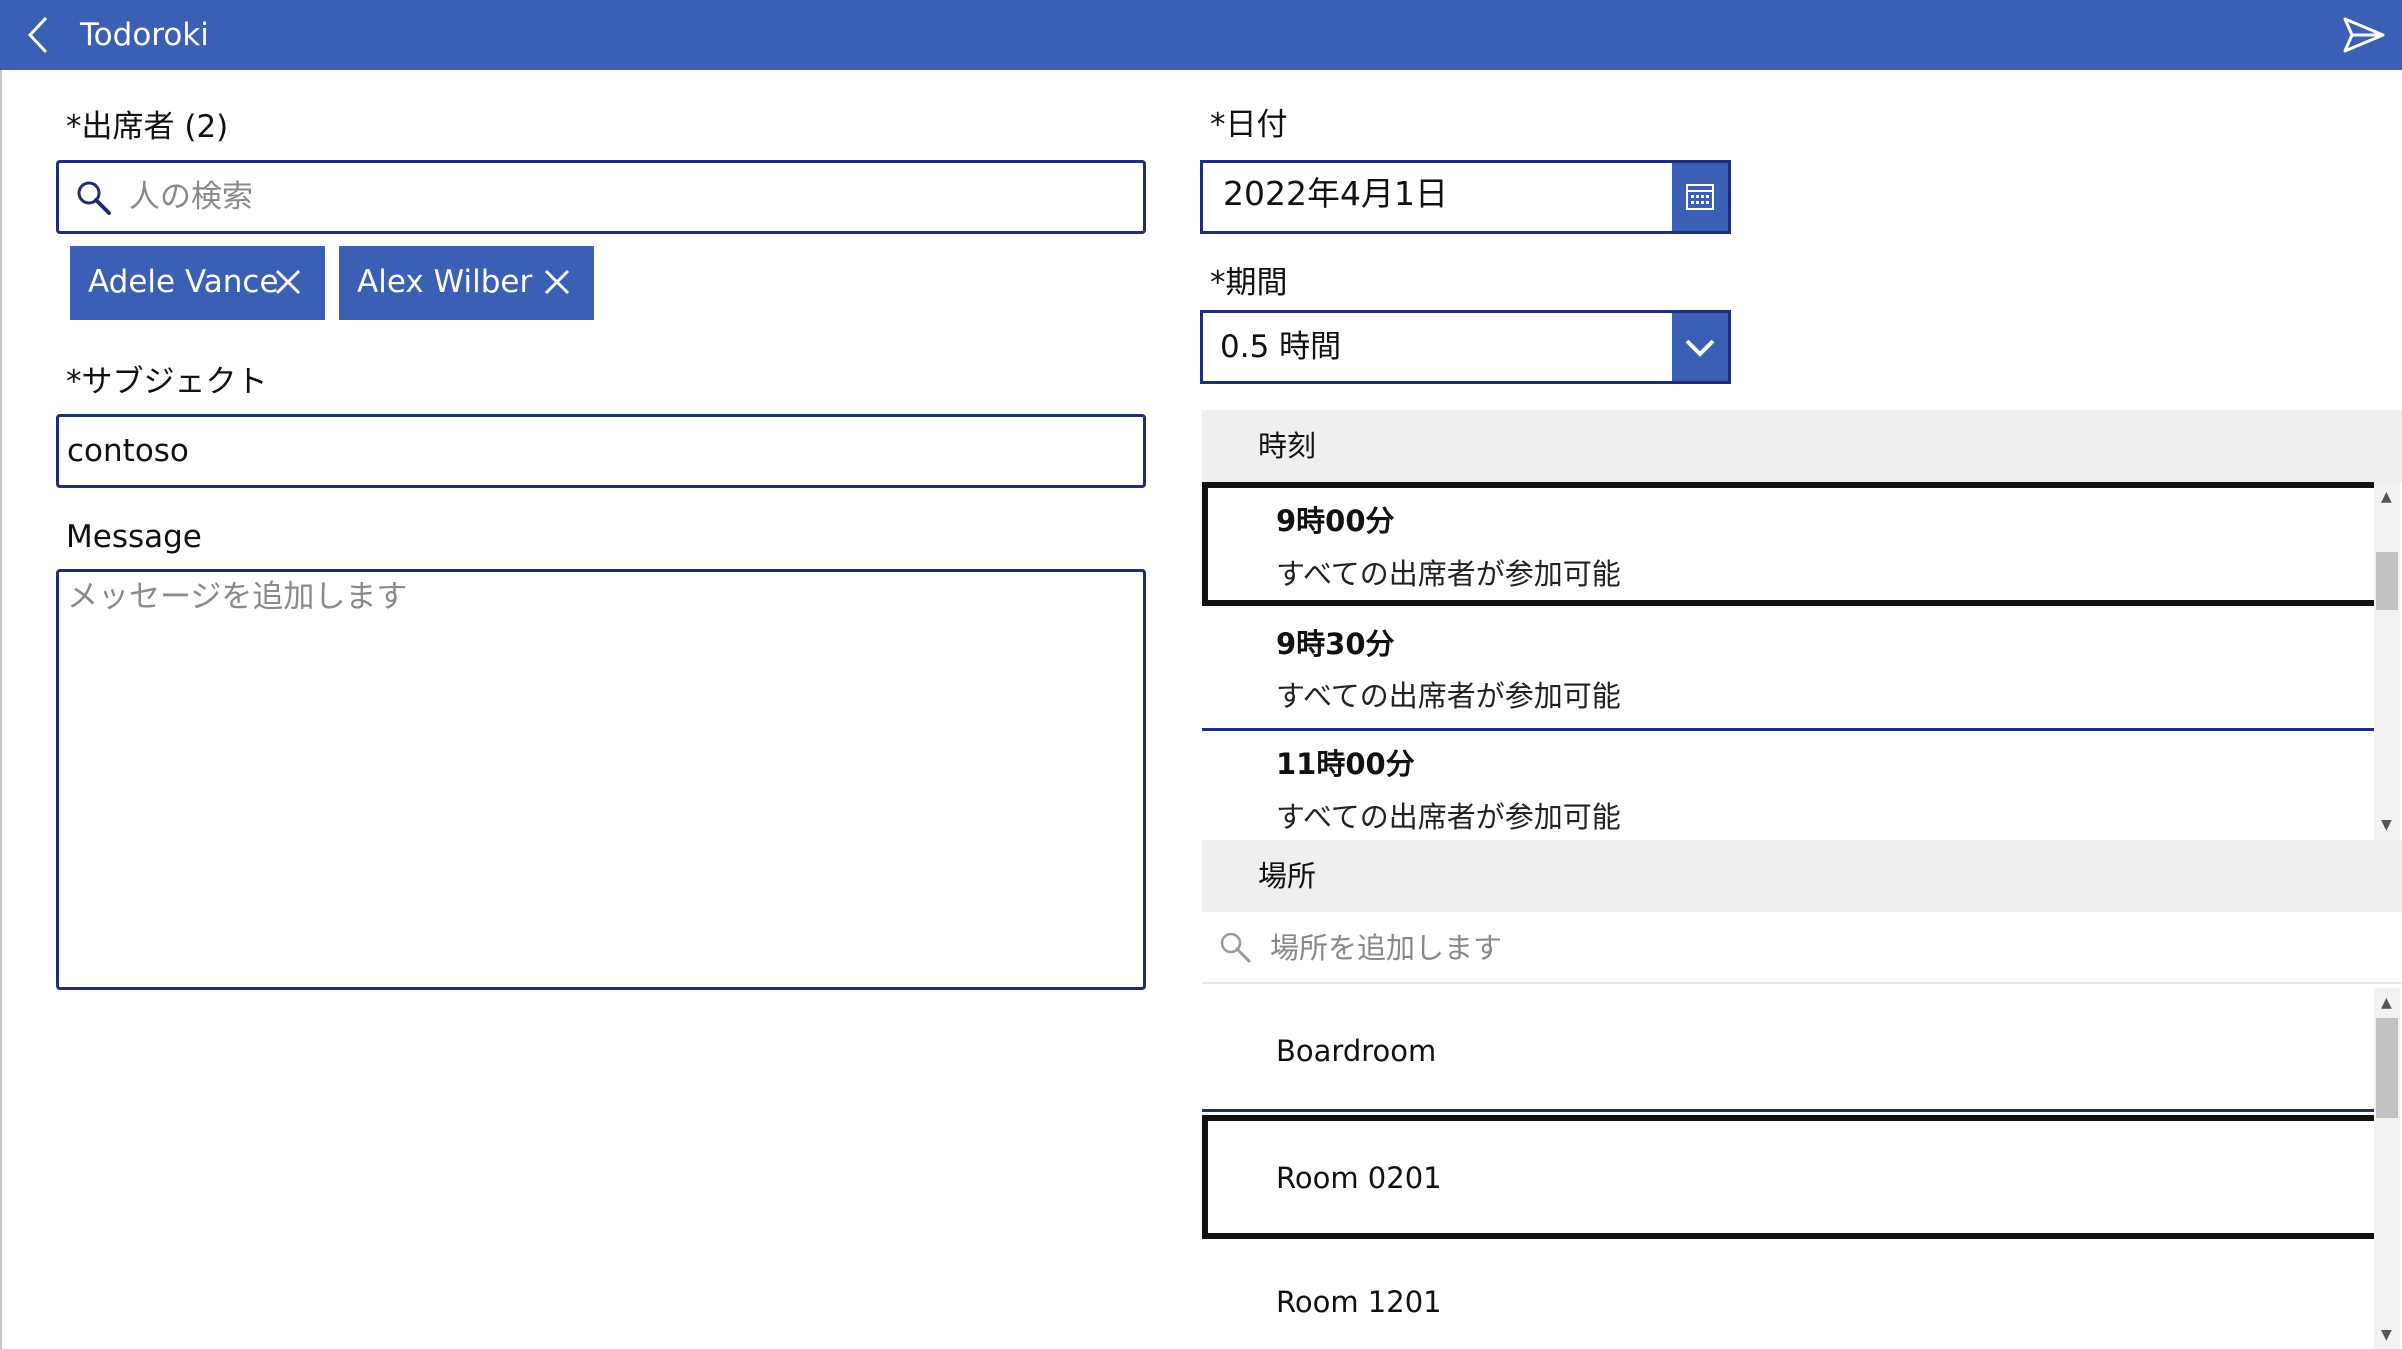 The height and width of the screenshot is (1349, 2402). Describe the element at coordinates (144, 35) in the screenshot. I see `app-title: Todoroki` at that location.